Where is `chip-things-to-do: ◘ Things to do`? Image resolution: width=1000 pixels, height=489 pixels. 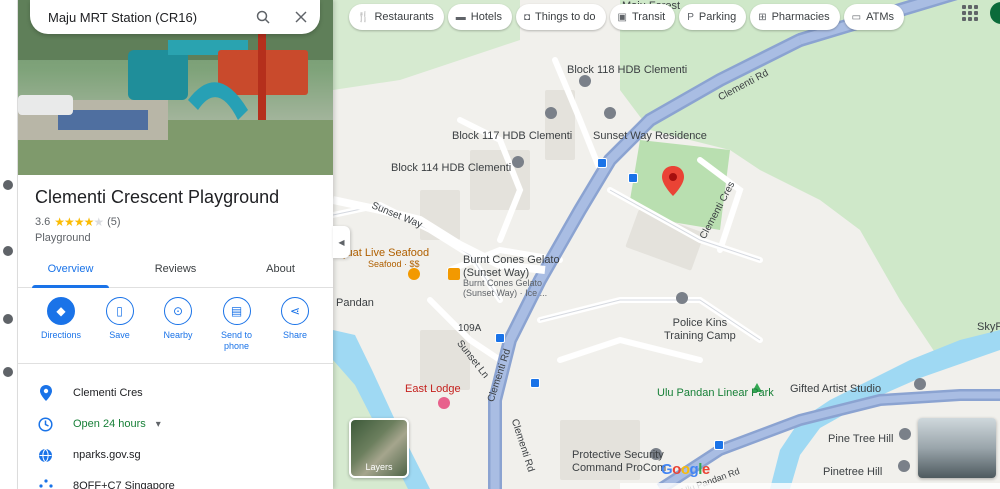
chip-things-to-do: ◘ Things to do is located at coordinates (560, 17).